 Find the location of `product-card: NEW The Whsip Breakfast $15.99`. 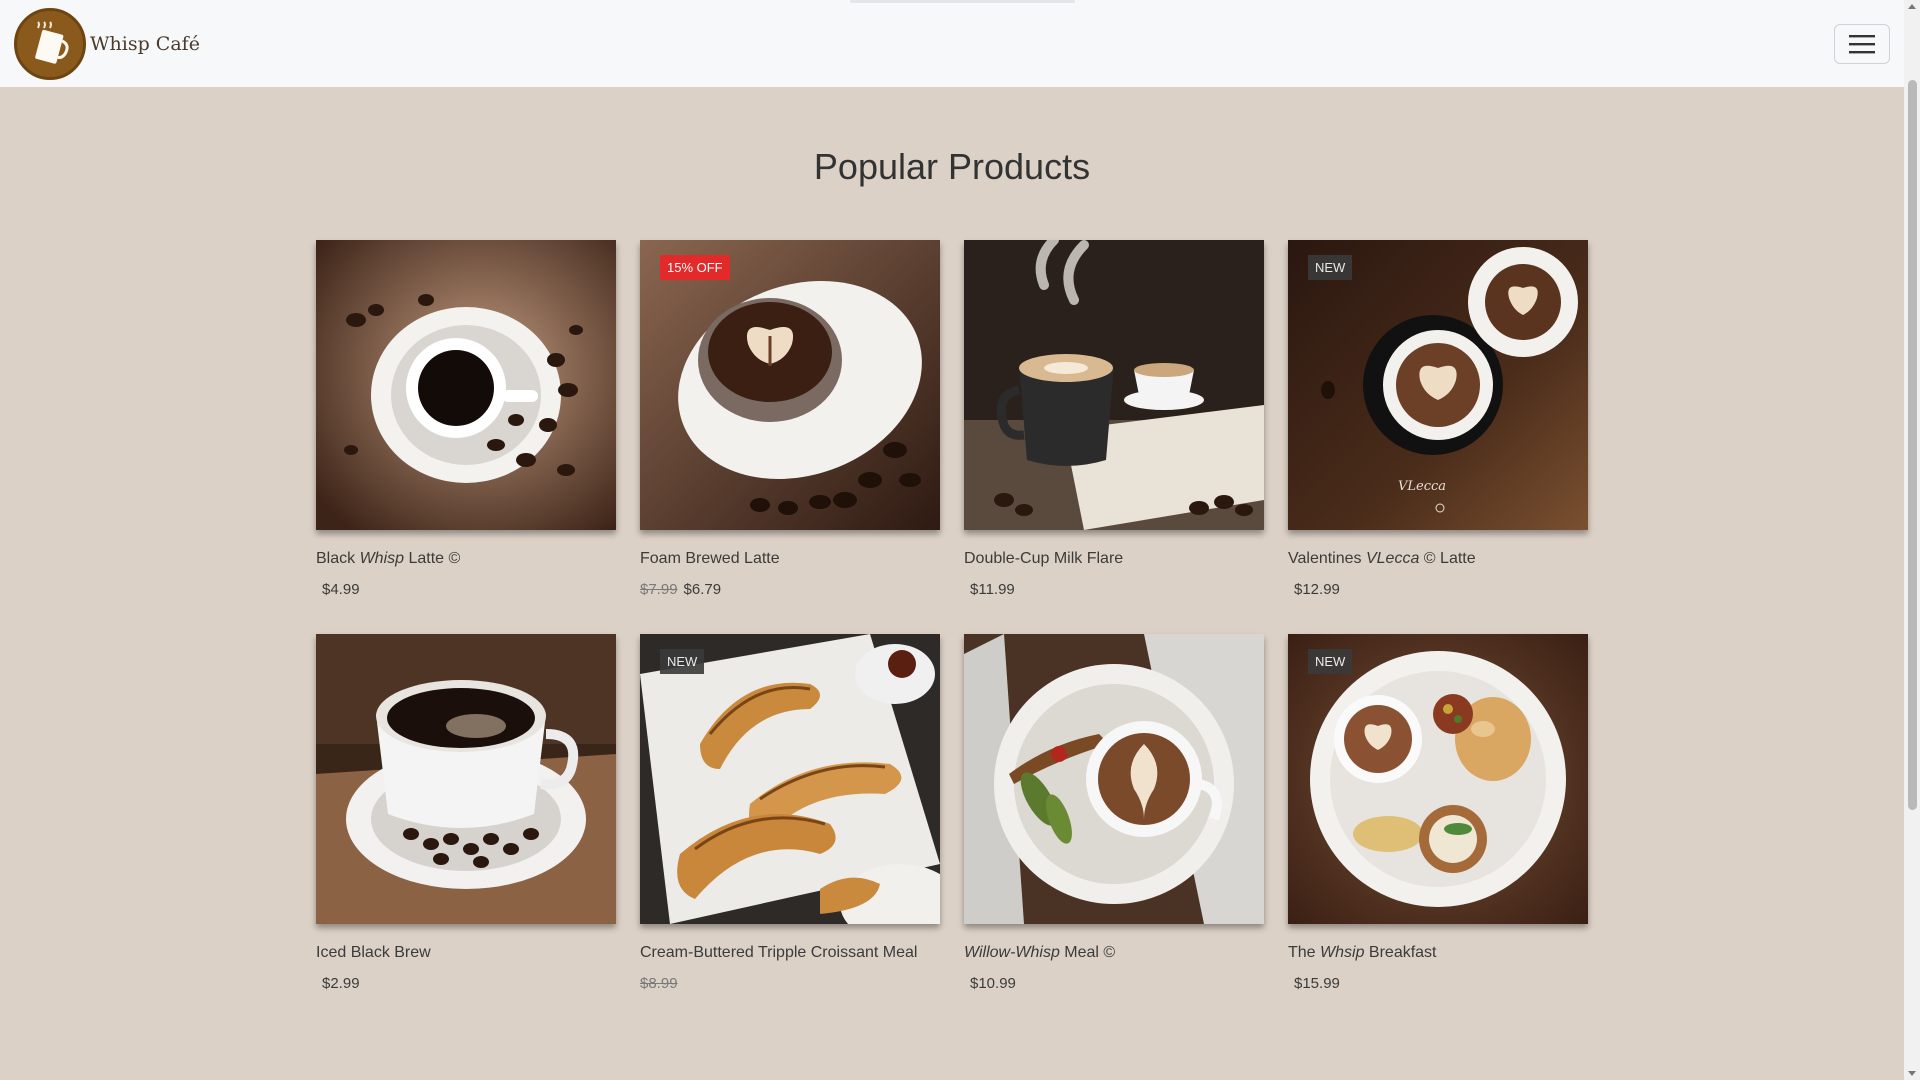

product-card: NEW The Whsip Breakfast $15.99 is located at coordinates (1438, 831).